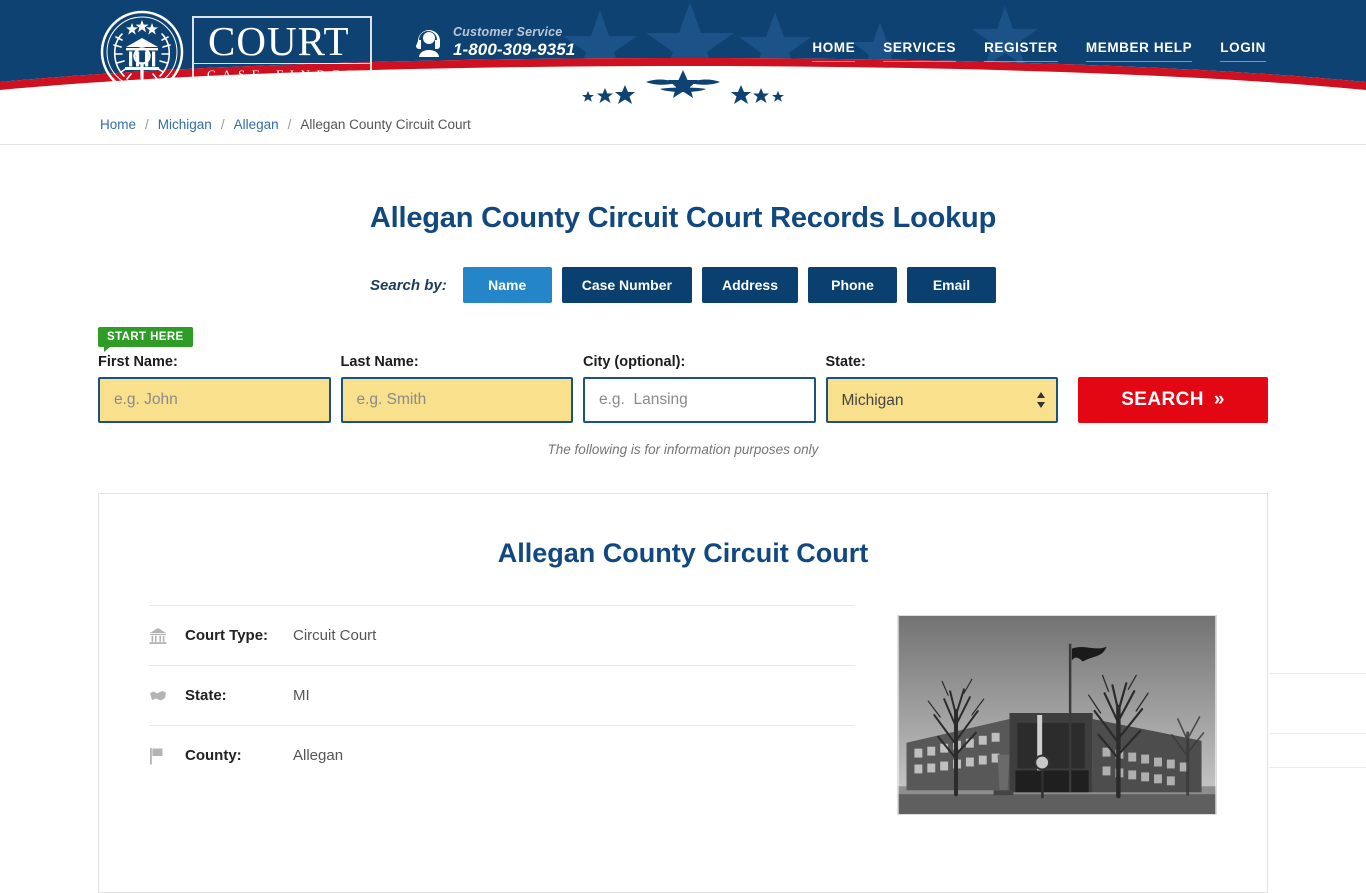 The image size is (1366, 893). Describe the element at coordinates (206, 695) in the screenshot. I see `detail-label-state: State:` at that location.